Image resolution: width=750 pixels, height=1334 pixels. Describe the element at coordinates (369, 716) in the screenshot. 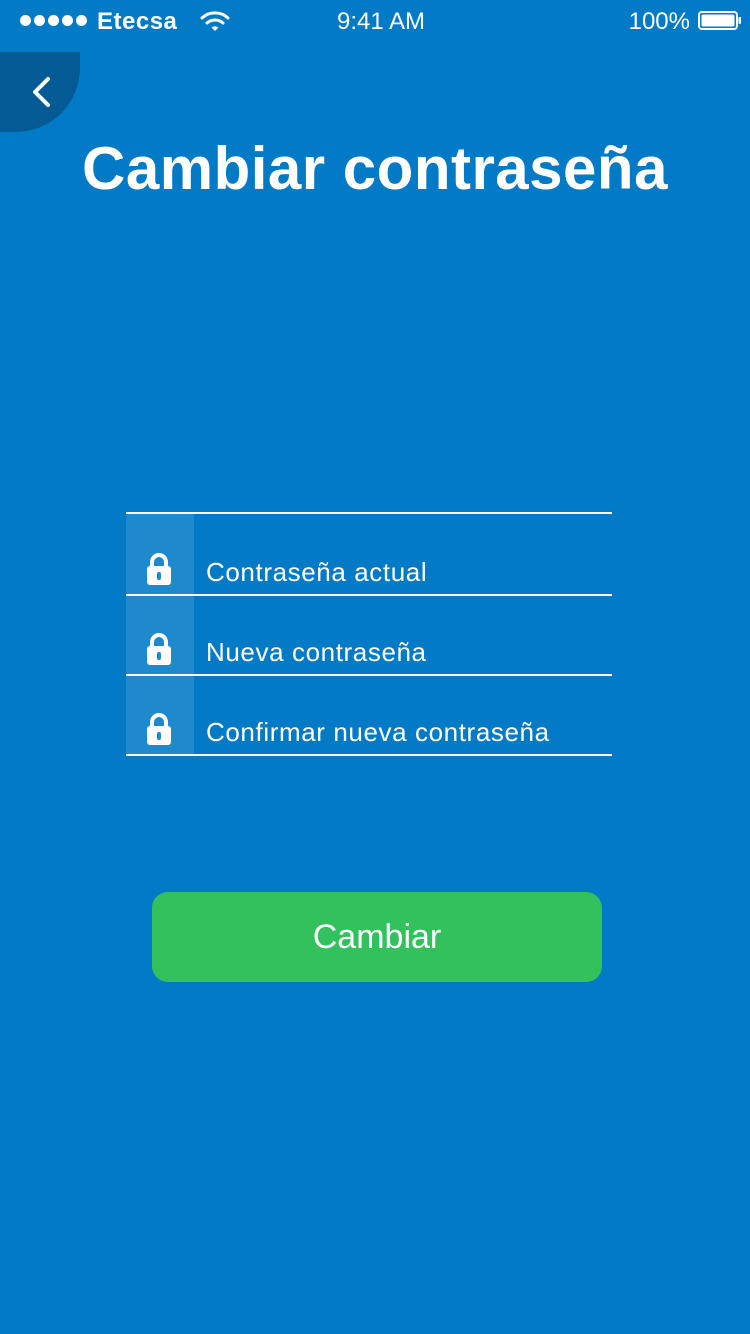

I see `confirm-password-field: Confirmar nueva contraseña` at that location.